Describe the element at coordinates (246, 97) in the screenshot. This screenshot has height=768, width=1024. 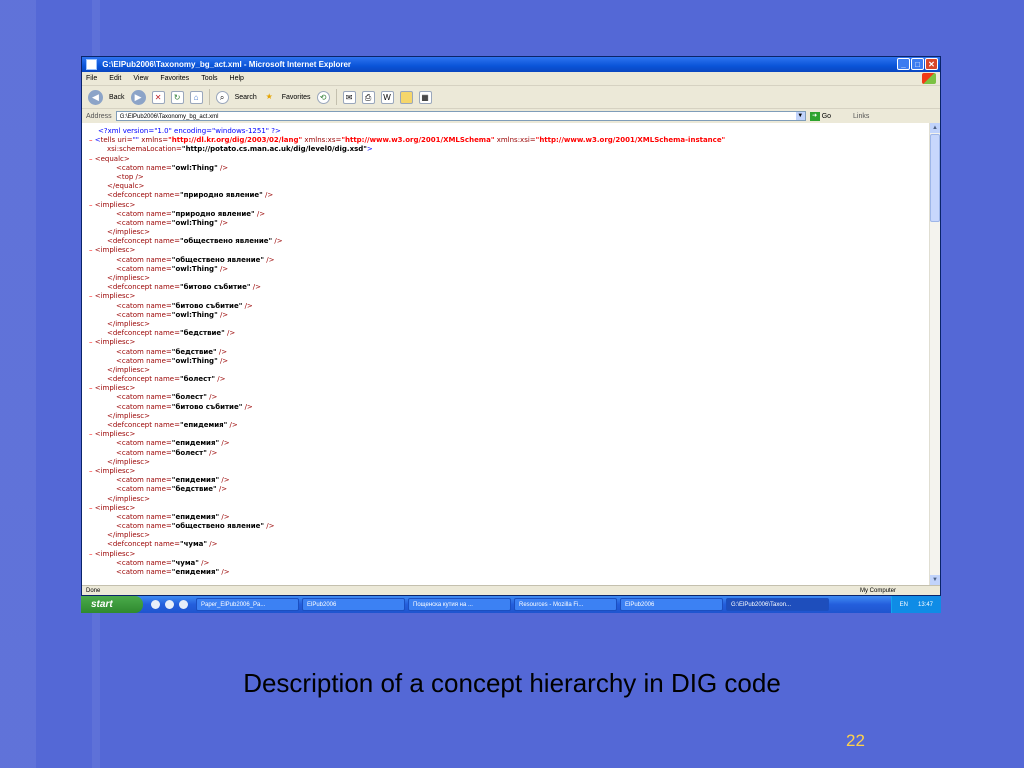
I see `search-label: Search` at that location.